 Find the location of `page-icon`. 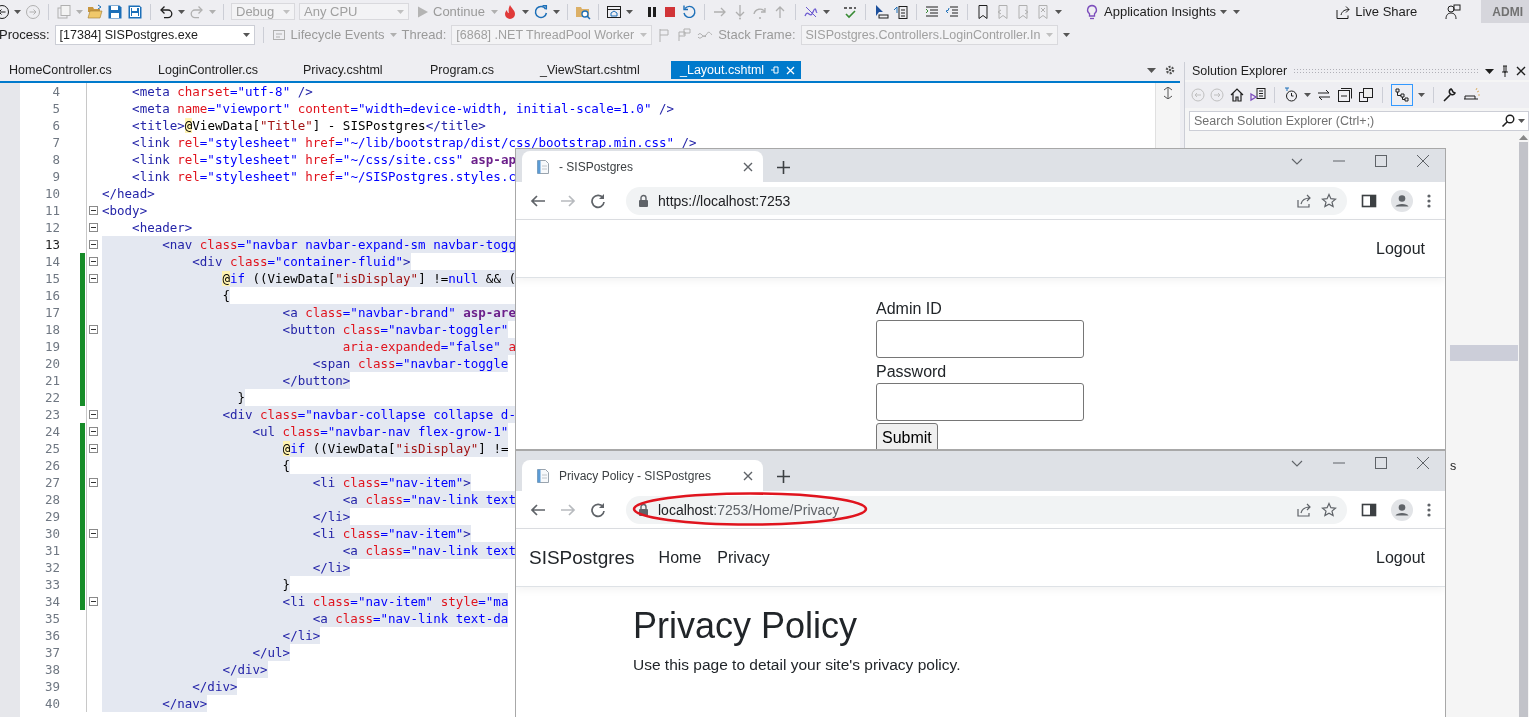

page-icon is located at coordinates (543, 475).